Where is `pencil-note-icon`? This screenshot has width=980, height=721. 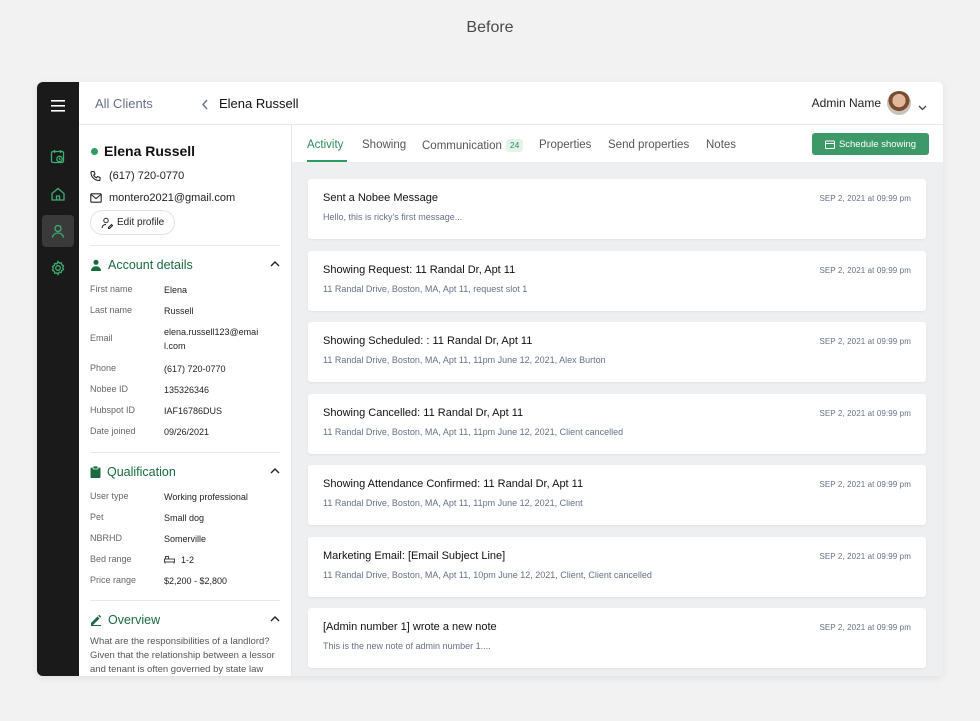
pencil-note-icon is located at coordinates (96, 620).